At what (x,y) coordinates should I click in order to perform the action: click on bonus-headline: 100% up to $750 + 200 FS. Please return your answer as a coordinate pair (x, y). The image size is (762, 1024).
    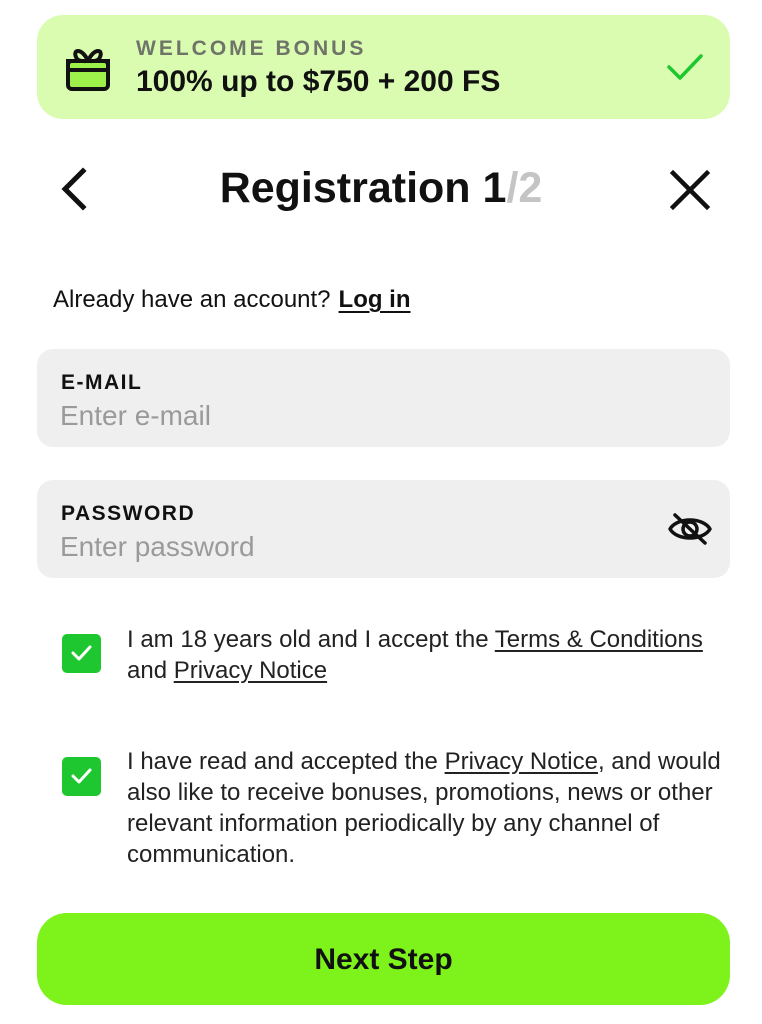
    Looking at the image, I should click on (318, 81).